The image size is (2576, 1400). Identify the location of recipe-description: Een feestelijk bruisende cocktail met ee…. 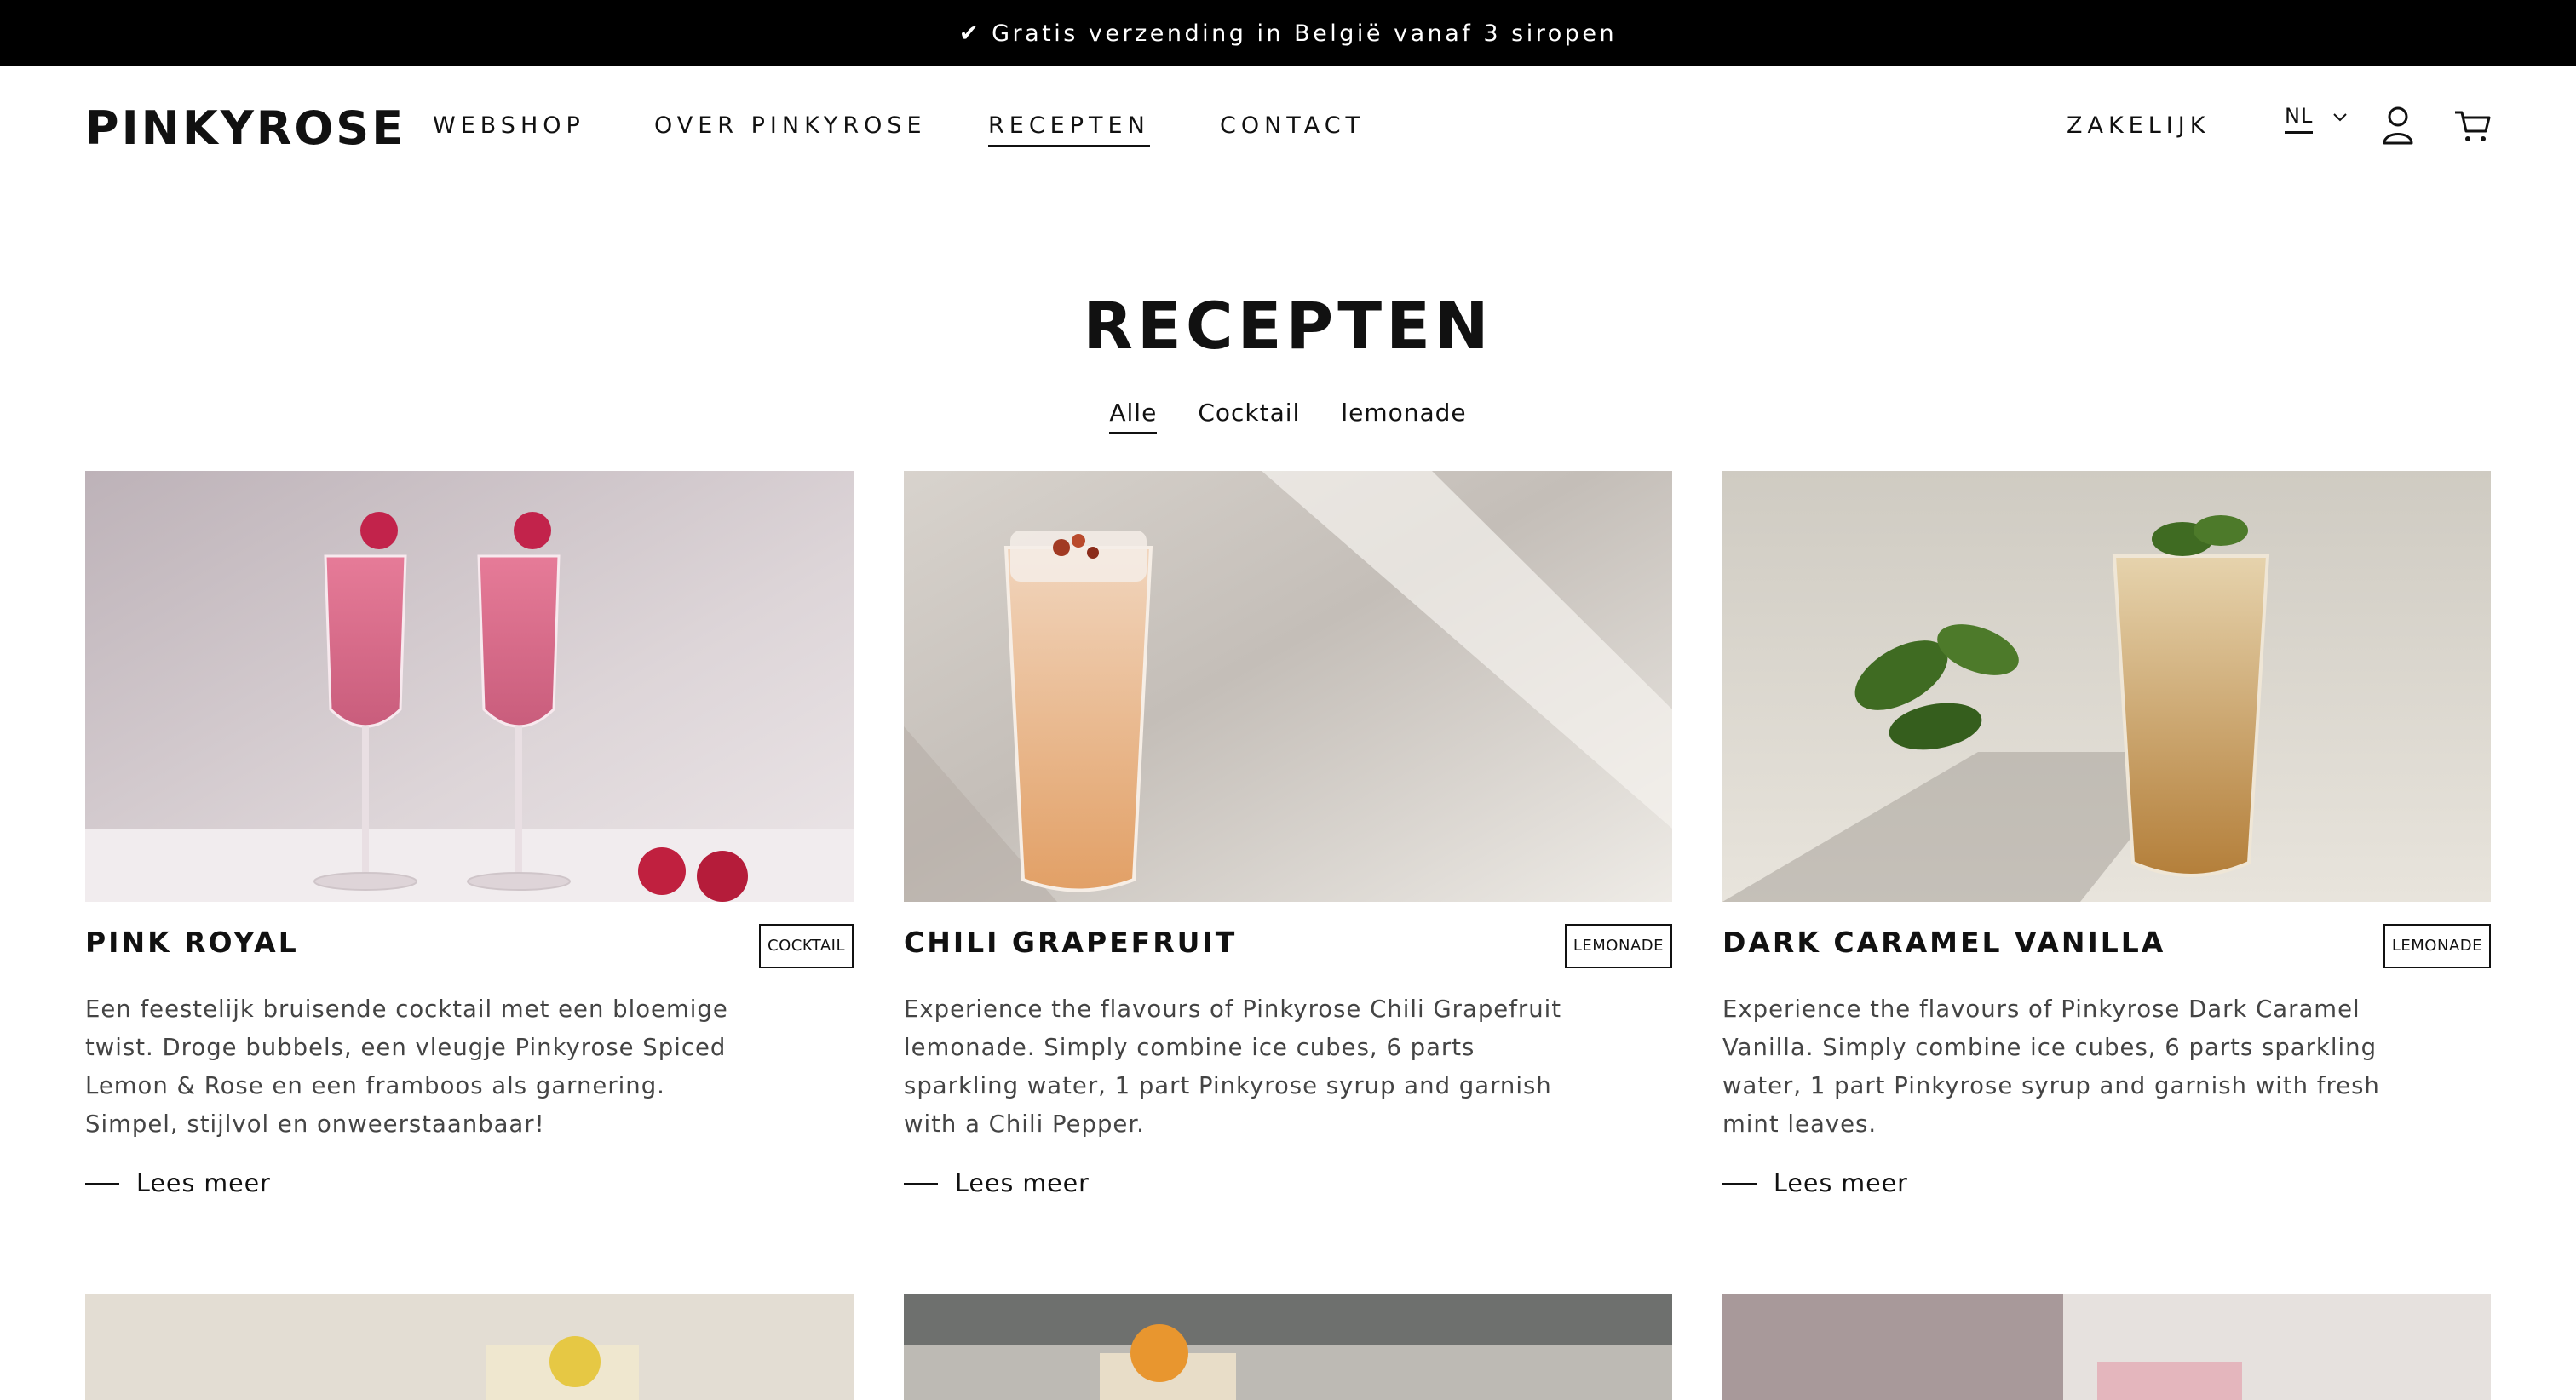
(406, 1066).